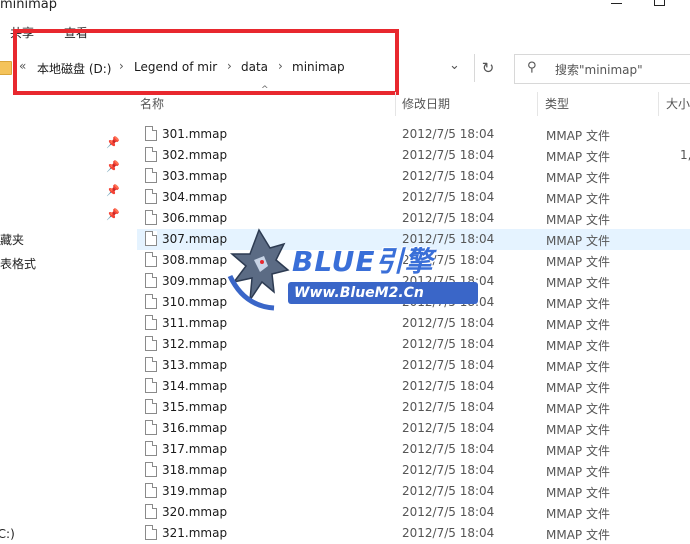 The height and width of the screenshot is (544, 690). Describe the element at coordinates (195, 386) in the screenshot. I see `file-name: 314.mmap` at that location.